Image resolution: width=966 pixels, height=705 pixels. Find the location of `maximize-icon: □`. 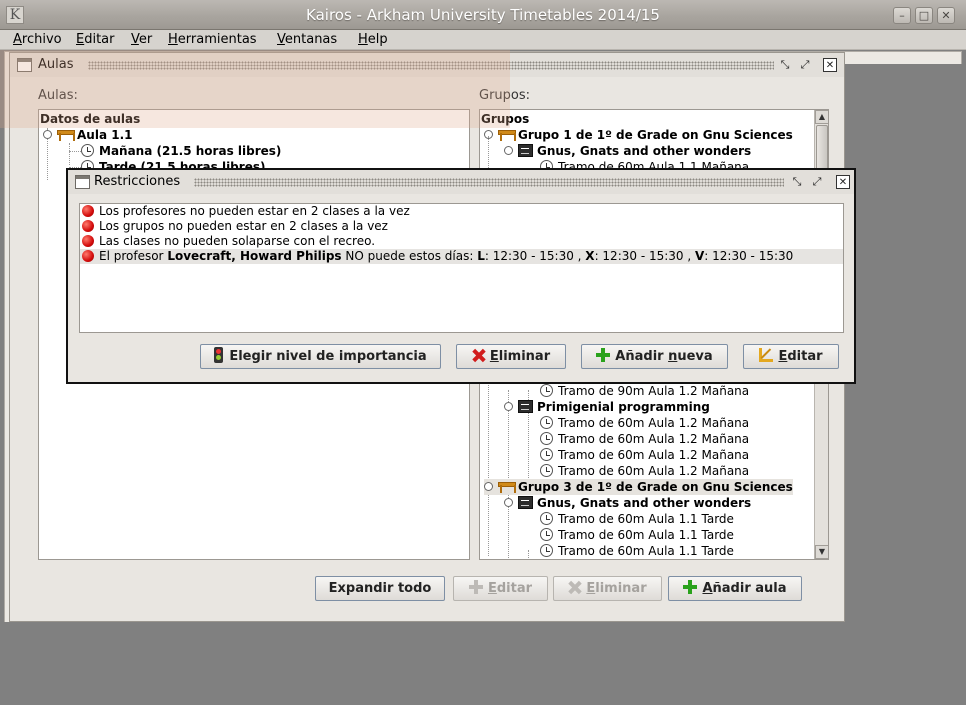

maximize-icon: □ is located at coordinates (924, 15).